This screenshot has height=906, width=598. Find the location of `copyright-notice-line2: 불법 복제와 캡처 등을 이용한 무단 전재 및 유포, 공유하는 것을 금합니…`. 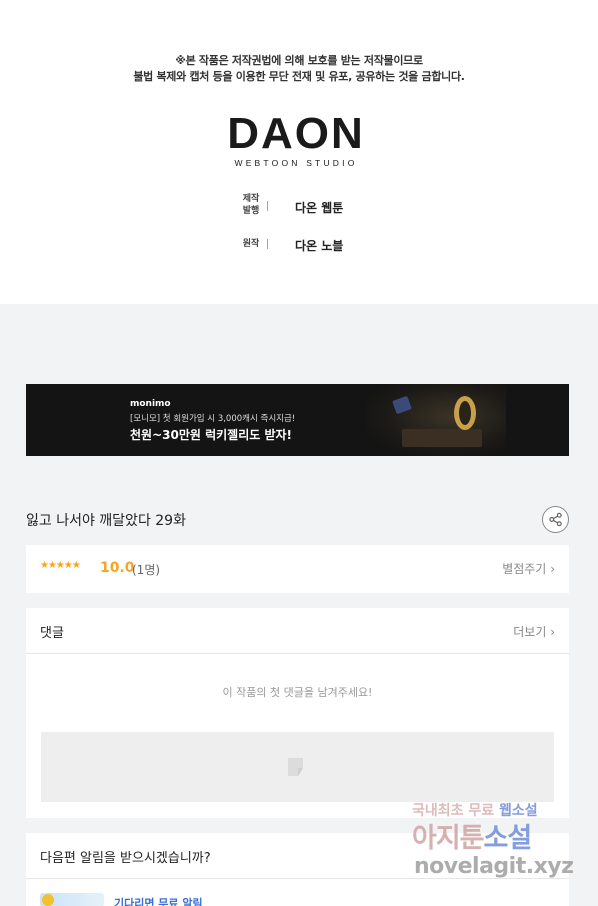

copyright-notice-line2: 불법 복제와 캡처 등을 이용한 무단 전재 및 유포, 공유하는 것을 금합니… is located at coordinates (299, 76).